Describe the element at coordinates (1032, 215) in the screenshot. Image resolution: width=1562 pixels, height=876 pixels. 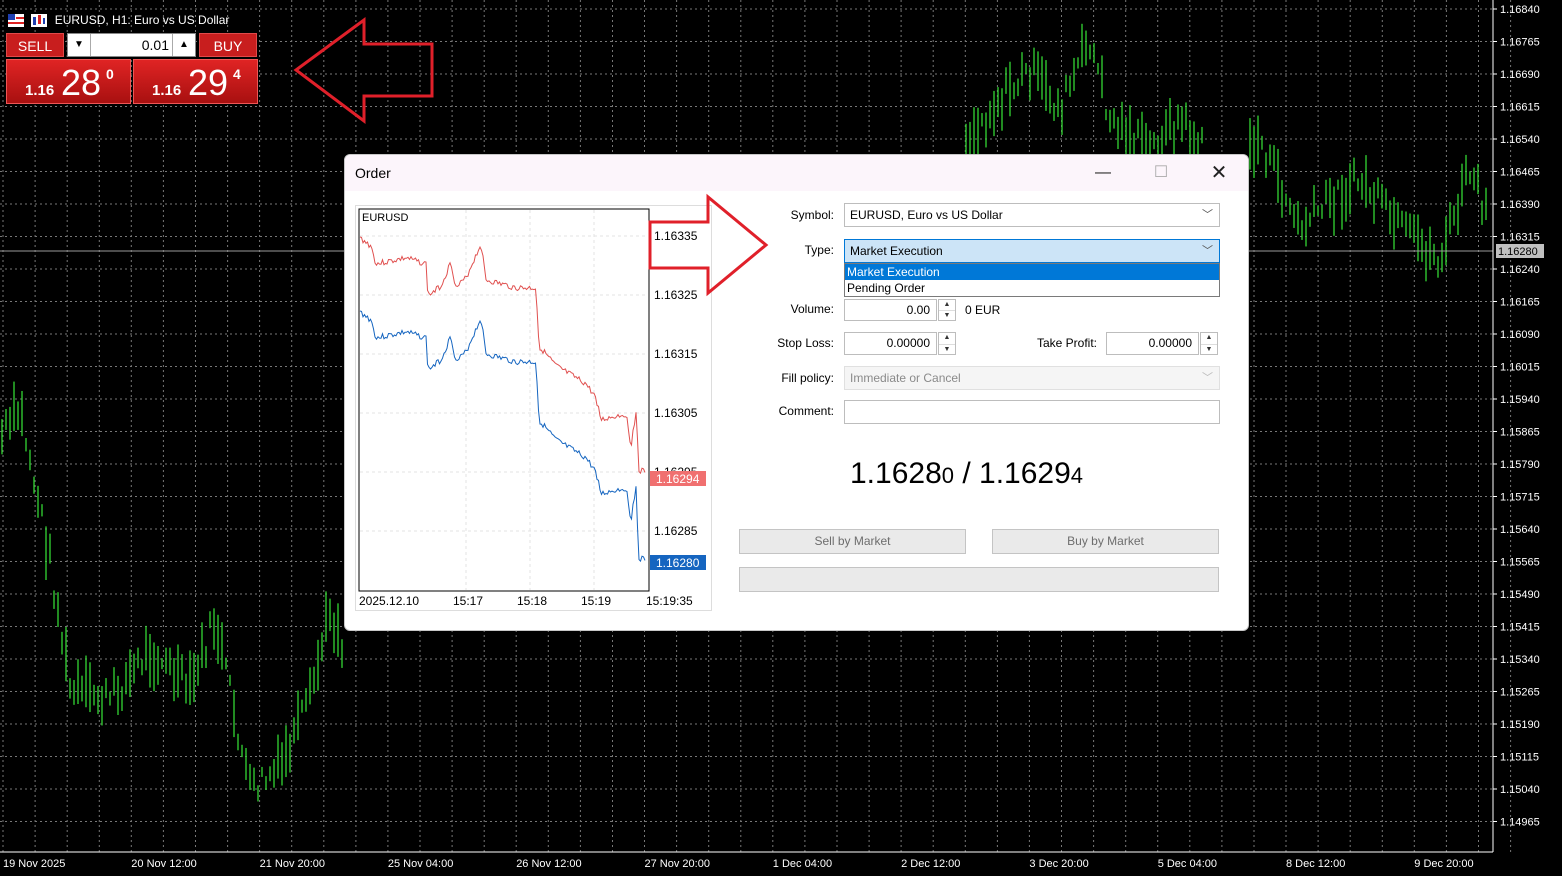
I see `symbol-select: EURUSD, Euro vs US Dollar ﹀` at that location.